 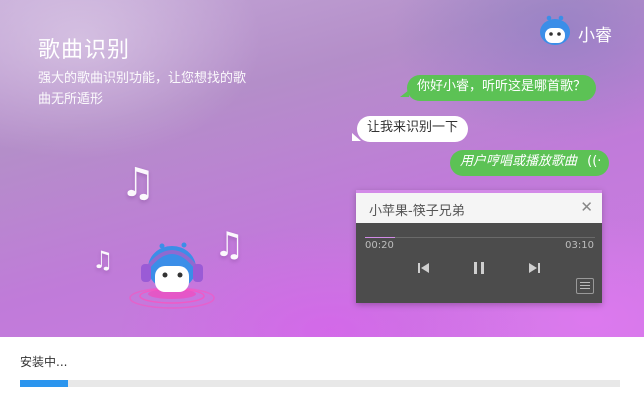 What do you see at coordinates (417, 211) in the screenshot?
I see `song-title: 小苹果-筷子兄弟` at bounding box center [417, 211].